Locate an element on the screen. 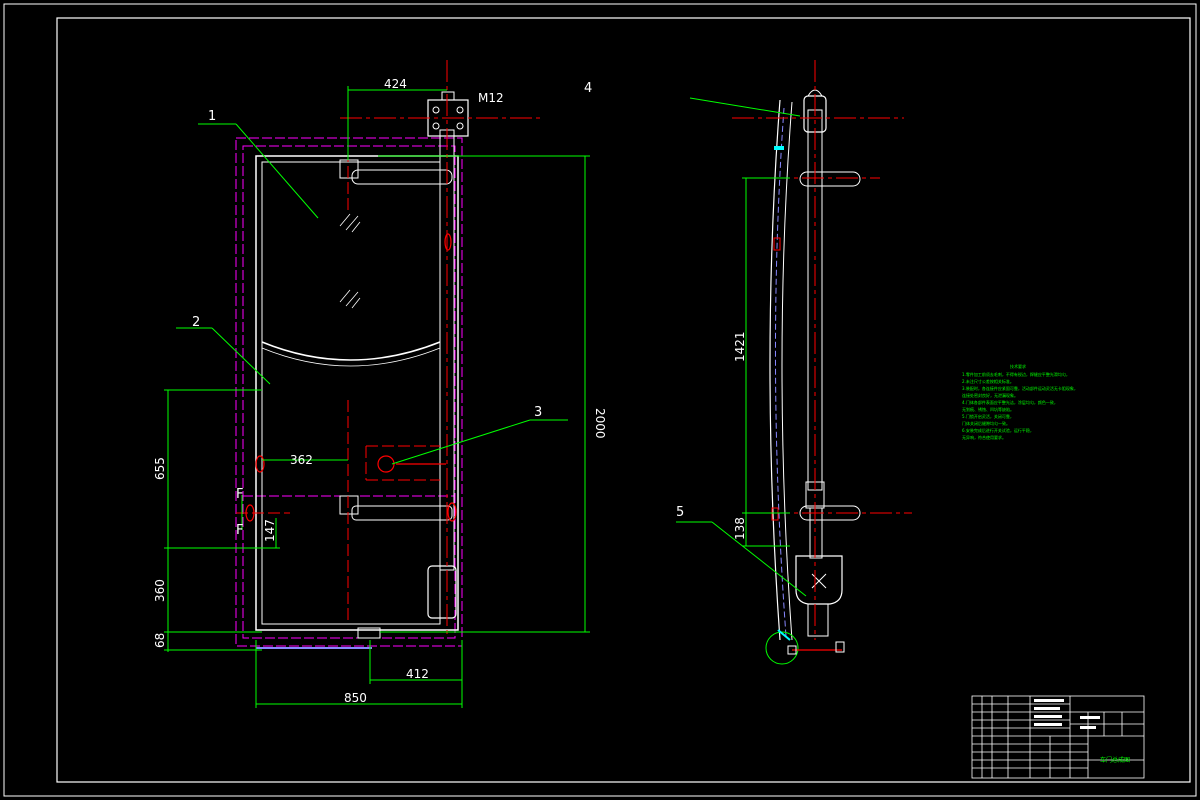 Image resolution: width=1200 pixels, height=800 pixels. front-leaders is located at coordinates (372, 294).